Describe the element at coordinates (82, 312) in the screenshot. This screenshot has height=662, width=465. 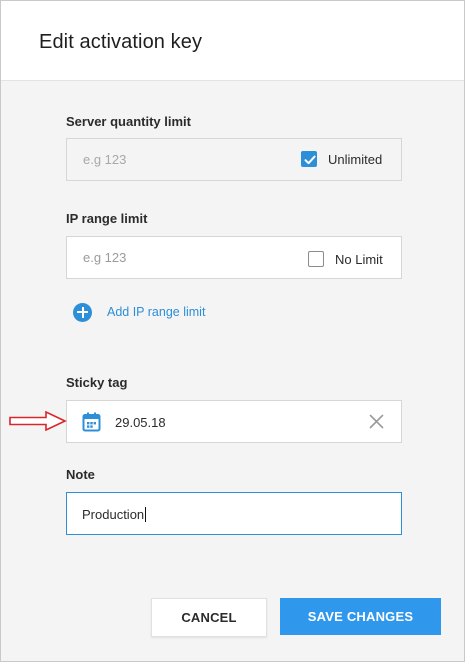
I see `plus-circle-icon` at that location.